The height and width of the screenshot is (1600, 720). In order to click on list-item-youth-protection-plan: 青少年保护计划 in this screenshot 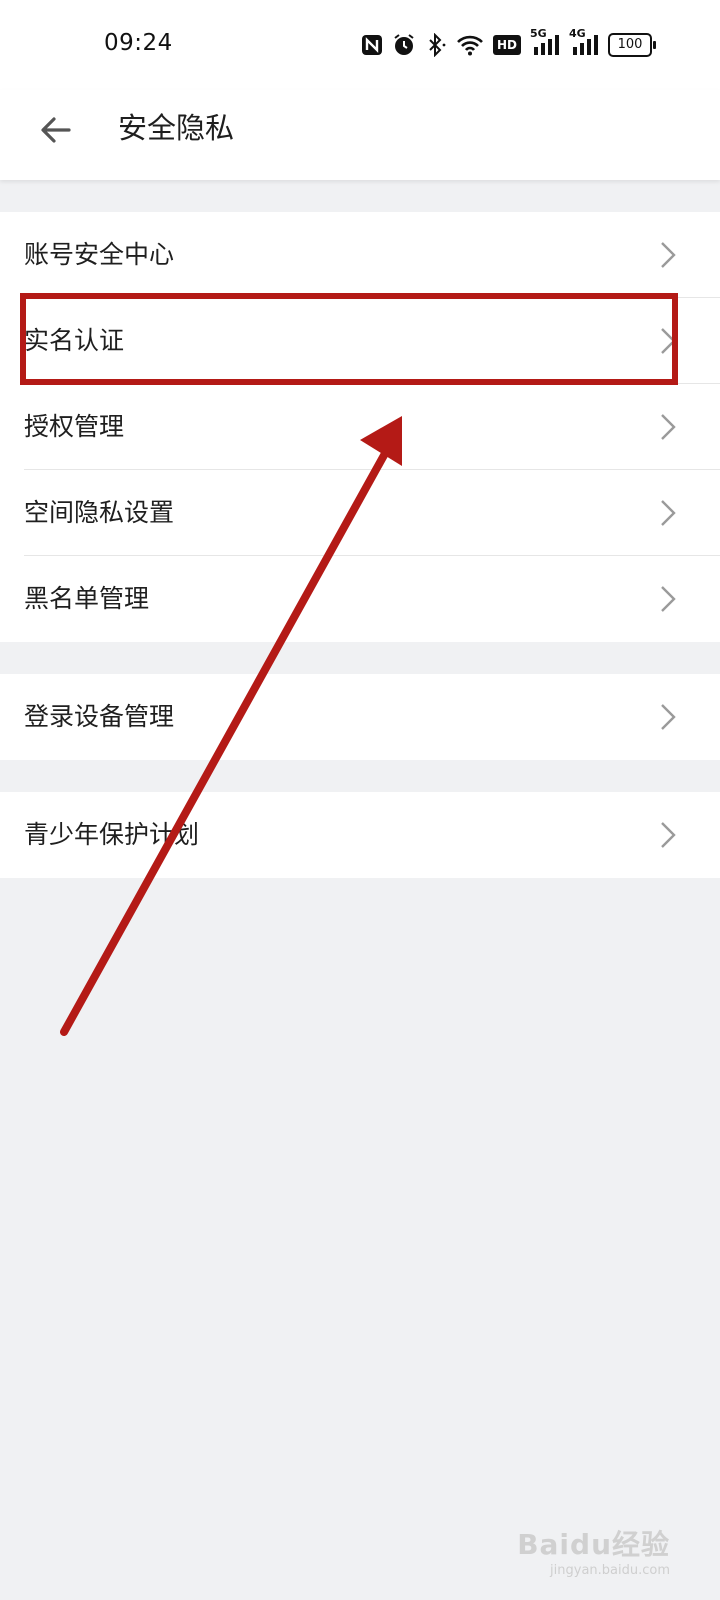, I will do `click(360, 835)`.